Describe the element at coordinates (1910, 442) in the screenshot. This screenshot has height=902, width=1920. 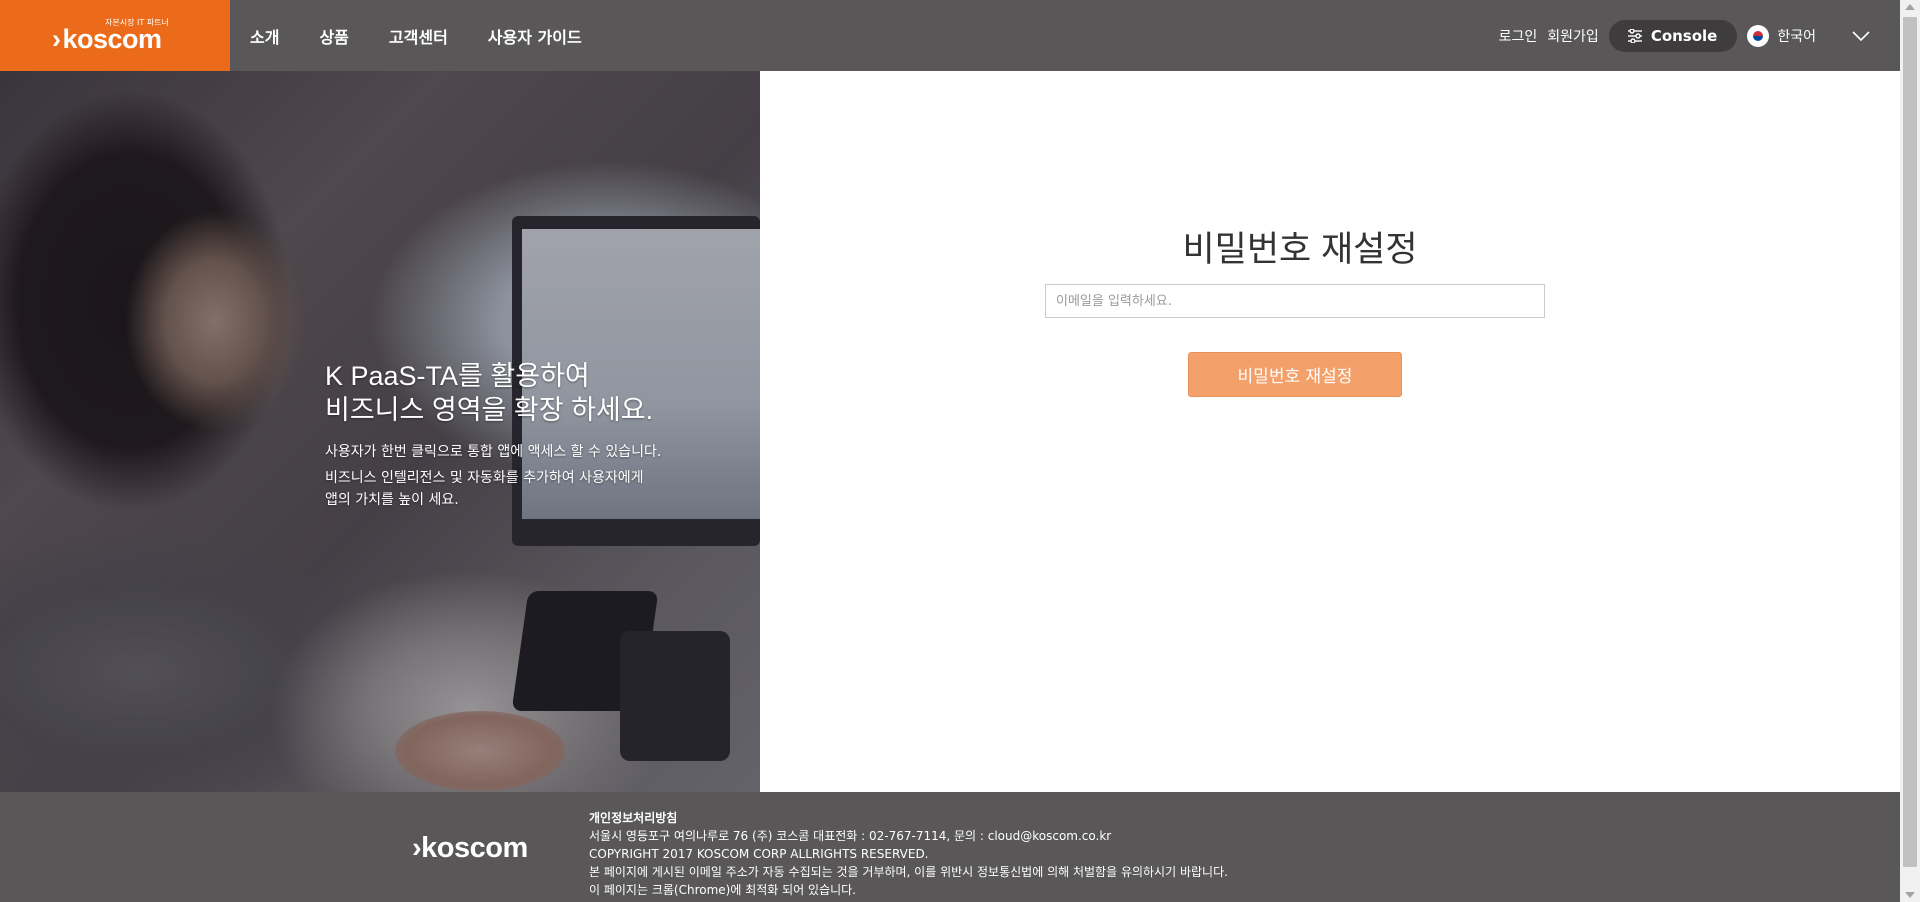
I see `scrollbar-thumb` at that location.